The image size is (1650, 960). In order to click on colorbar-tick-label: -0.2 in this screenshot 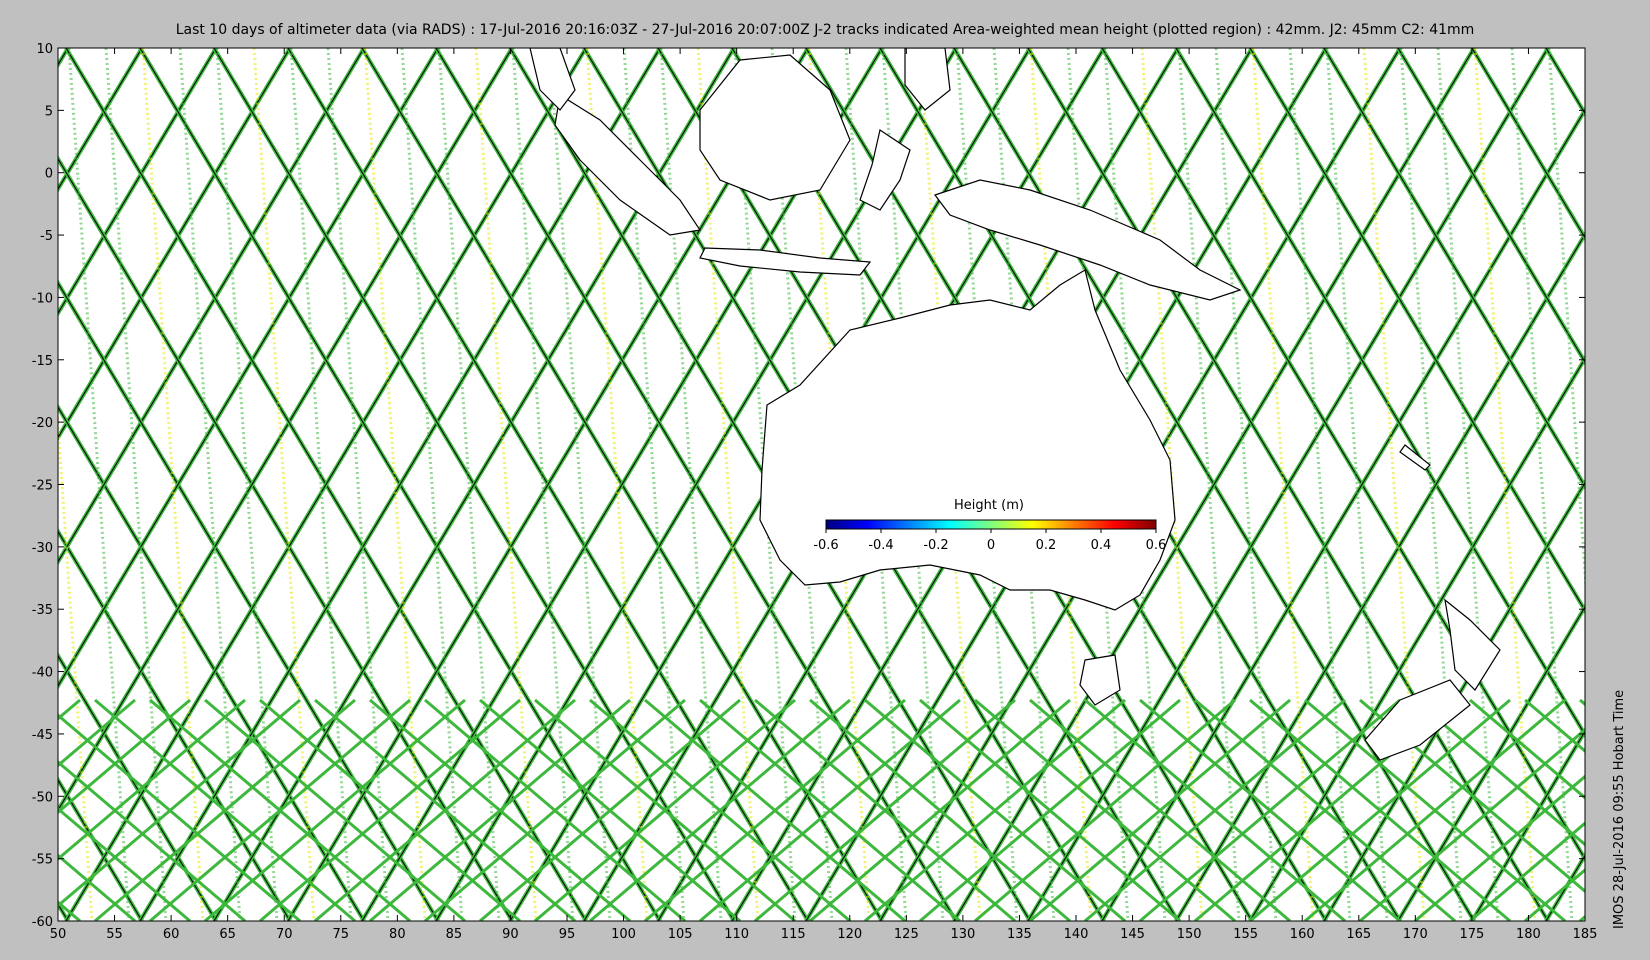, I will do `click(935, 545)`.